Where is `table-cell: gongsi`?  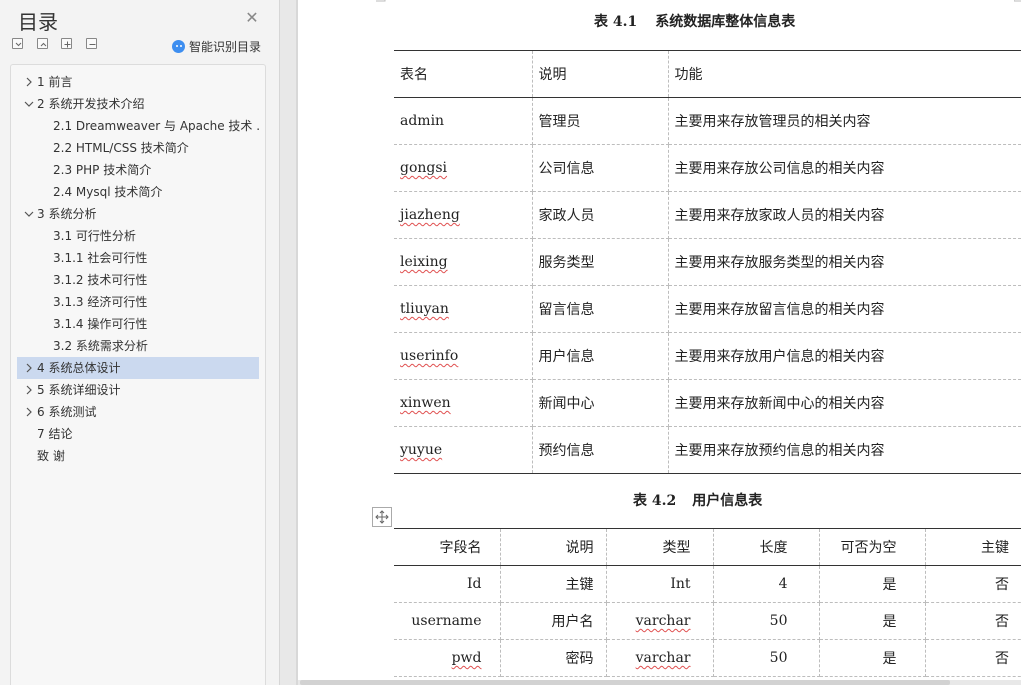 table-cell: gongsi is located at coordinates (463, 168).